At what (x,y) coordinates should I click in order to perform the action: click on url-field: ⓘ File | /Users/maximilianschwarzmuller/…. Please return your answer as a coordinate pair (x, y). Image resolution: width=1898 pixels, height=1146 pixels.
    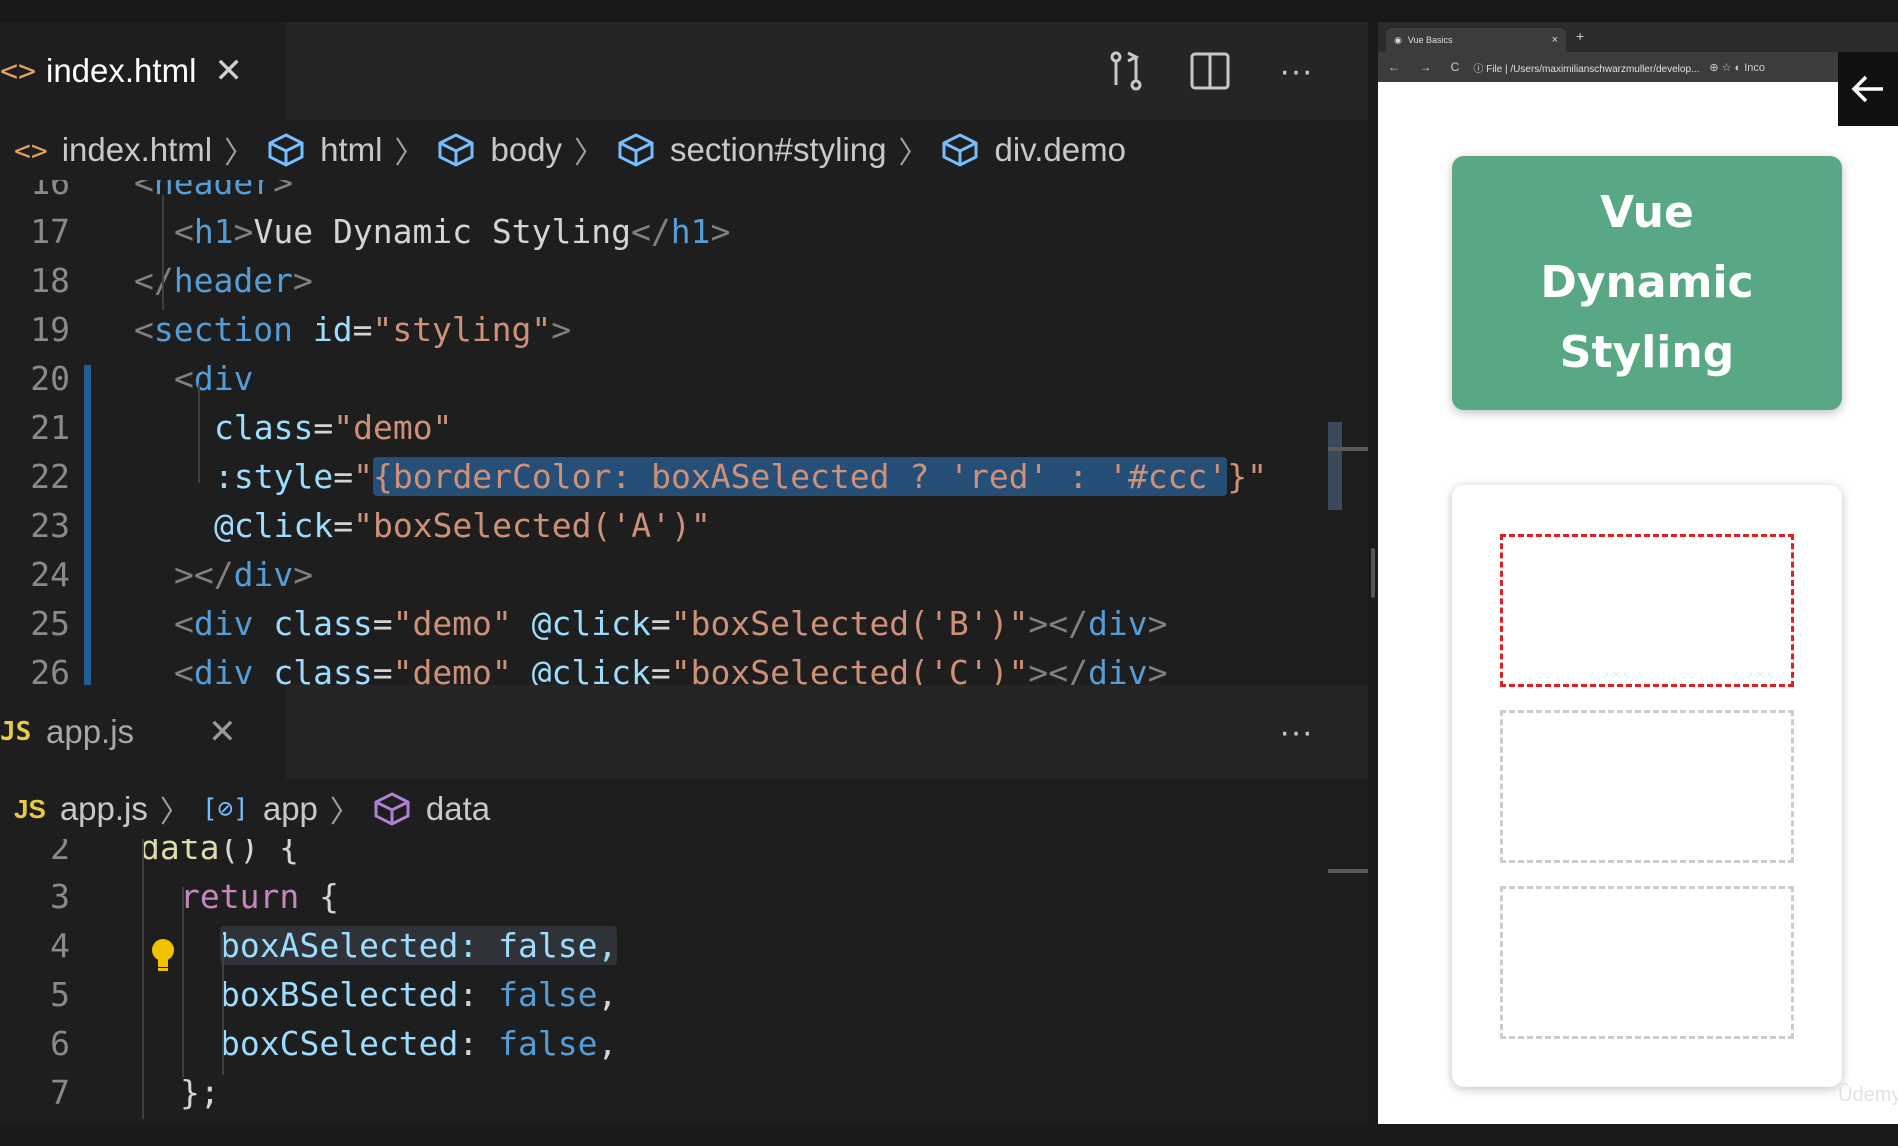
    Looking at the image, I should click on (1586, 67).